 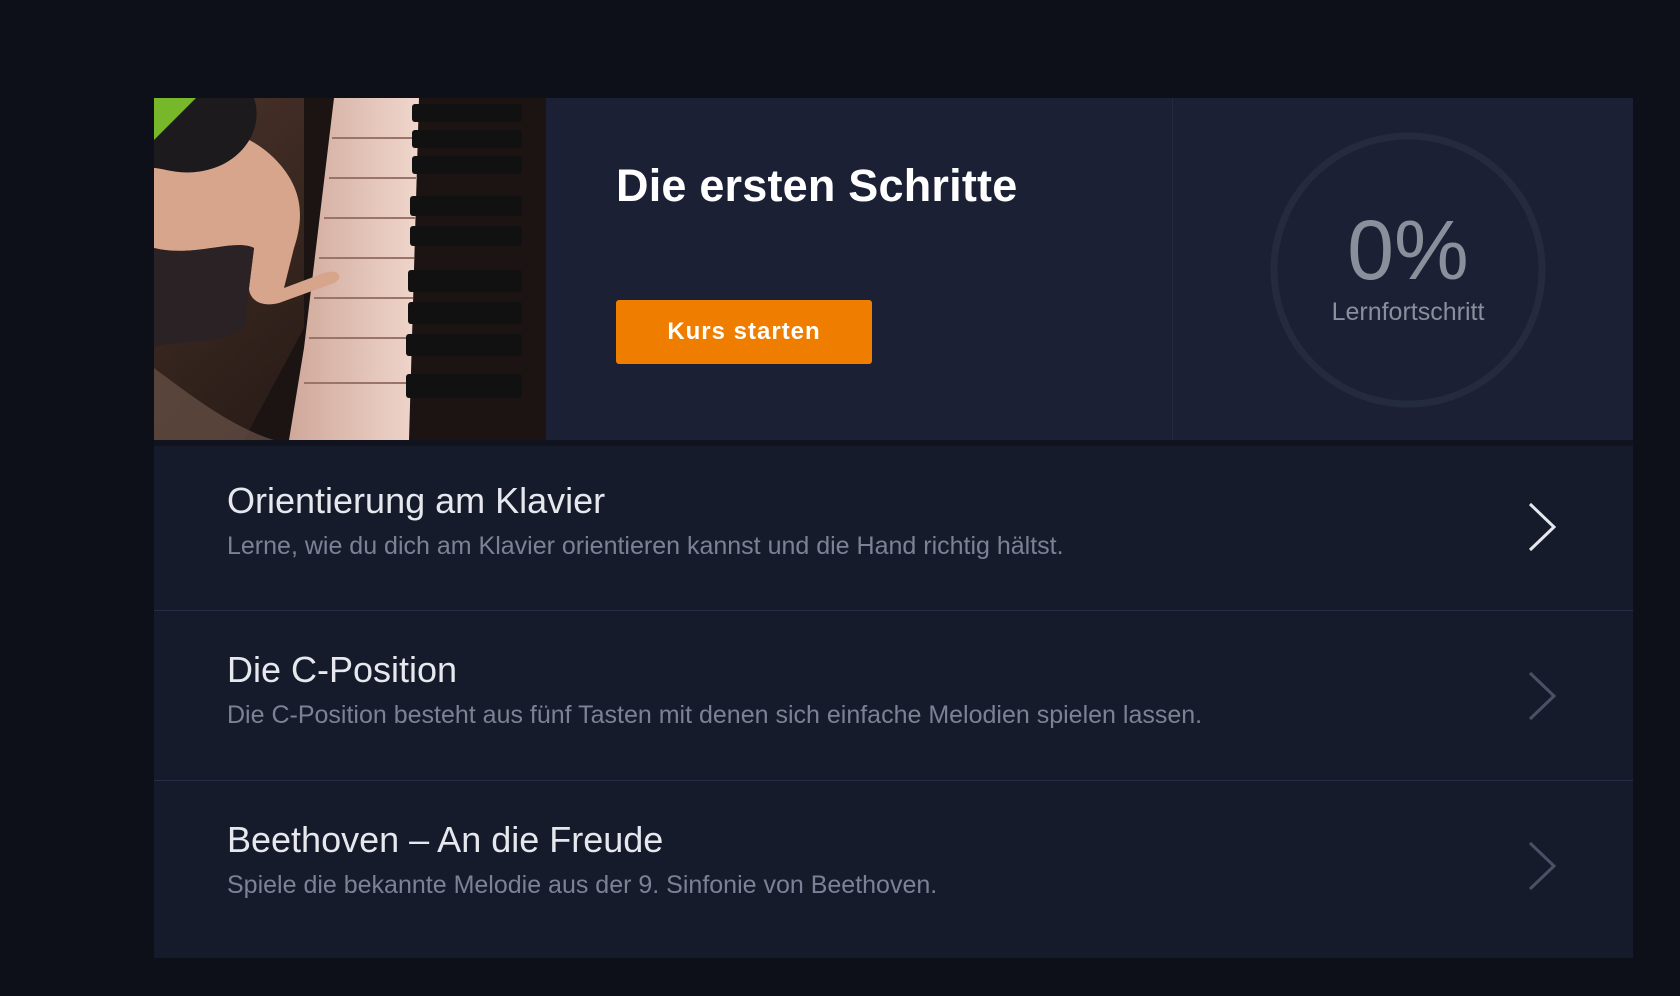 What do you see at coordinates (175, 119) in the screenshot?
I see `new-badge-corner` at bounding box center [175, 119].